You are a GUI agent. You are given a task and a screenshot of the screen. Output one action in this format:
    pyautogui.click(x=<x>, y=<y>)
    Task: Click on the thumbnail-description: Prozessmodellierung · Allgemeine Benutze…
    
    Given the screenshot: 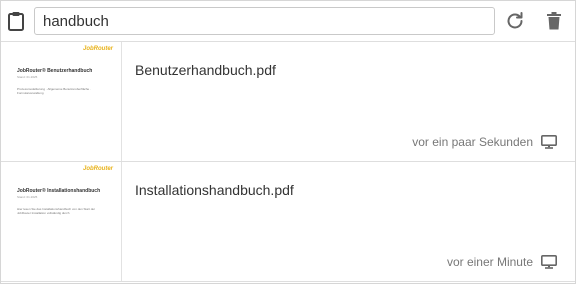 What is the action you would take?
    pyautogui.click(x=54, y=91)
    